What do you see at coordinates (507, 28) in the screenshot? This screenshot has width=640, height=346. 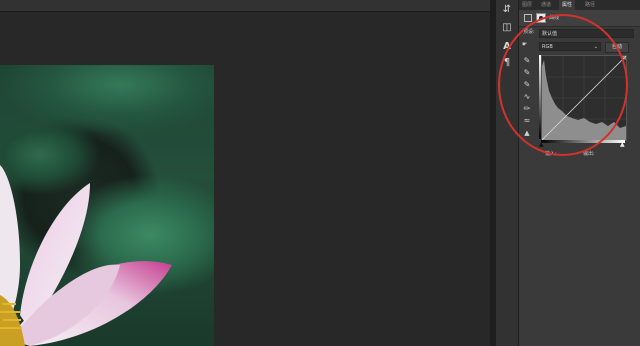 I see `layers-icon: ◫` at bounding box center [507, 28].